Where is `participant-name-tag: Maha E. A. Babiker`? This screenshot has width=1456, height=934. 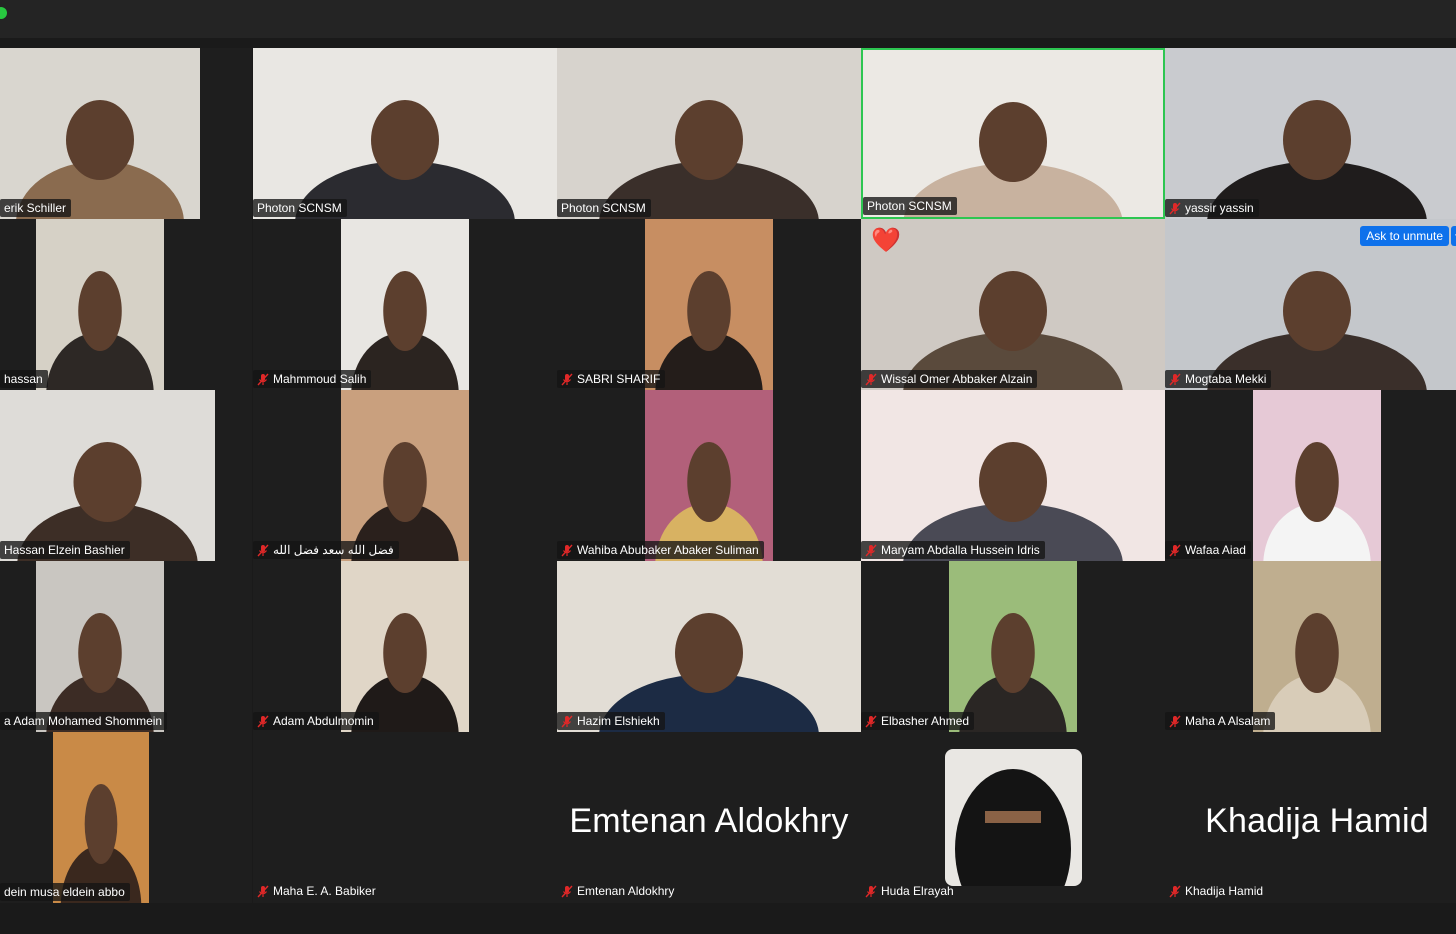 participant-name-tag: Maha E. A. Babiker is located at coordinates (317, 891).